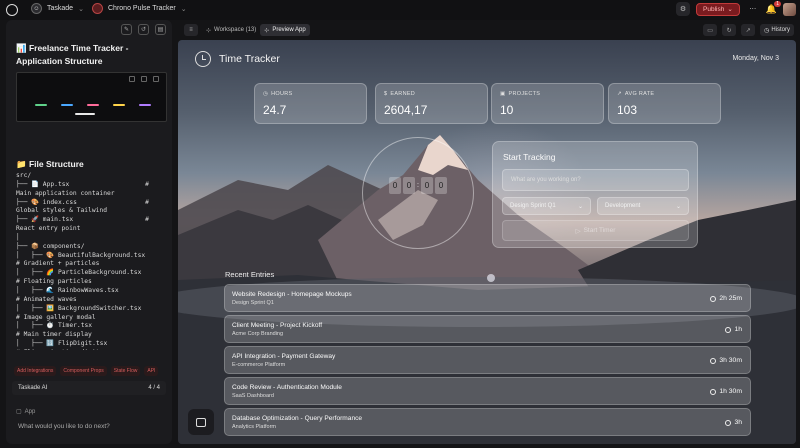 The height and width of the screenshot is (448, 800). What do you see at coordinates (491, 278) in the screenshot?
I see `scroll-indicator` at bounding box center [491, 278].